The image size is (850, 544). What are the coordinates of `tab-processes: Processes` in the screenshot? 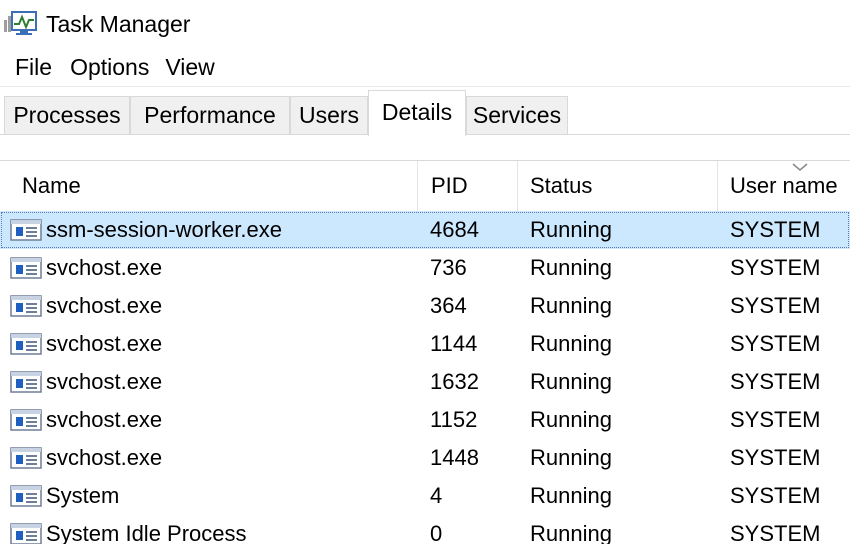 It's located at (67, 115).